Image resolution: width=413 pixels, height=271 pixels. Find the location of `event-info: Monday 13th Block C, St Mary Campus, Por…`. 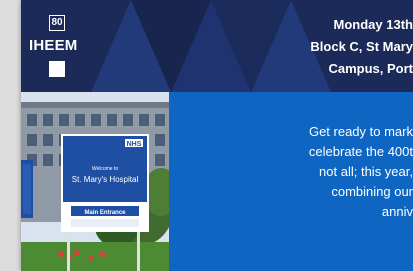

event-info: Monday 13th Block C, St Mary Campus, Por… is located at coordinates (303, 47).